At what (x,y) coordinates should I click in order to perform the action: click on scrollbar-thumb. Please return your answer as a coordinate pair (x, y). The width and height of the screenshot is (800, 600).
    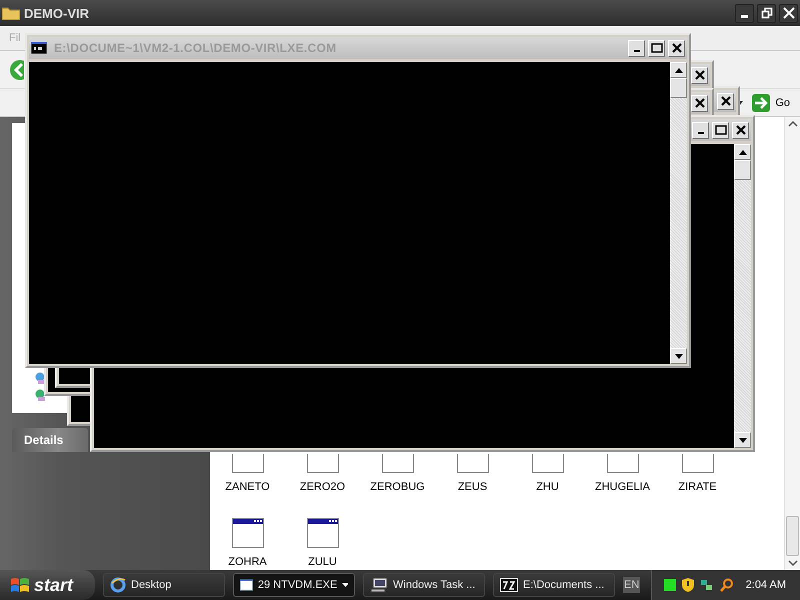
    Looking at the image, I should click on (792, 536).